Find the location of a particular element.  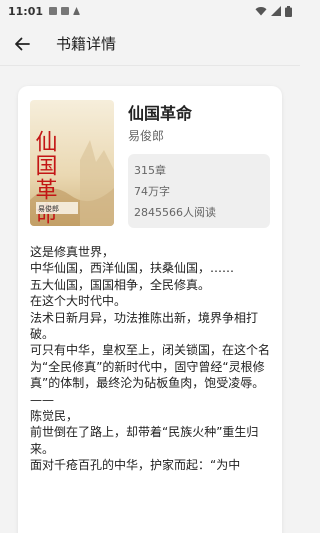

battery-icon is located at coordinates (288, 11).